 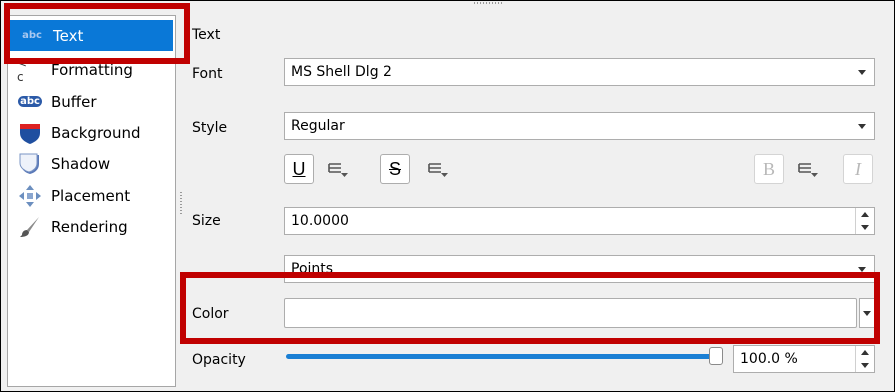 I want to click on sidebar-item-label: Background, so click(x=96, y=132).